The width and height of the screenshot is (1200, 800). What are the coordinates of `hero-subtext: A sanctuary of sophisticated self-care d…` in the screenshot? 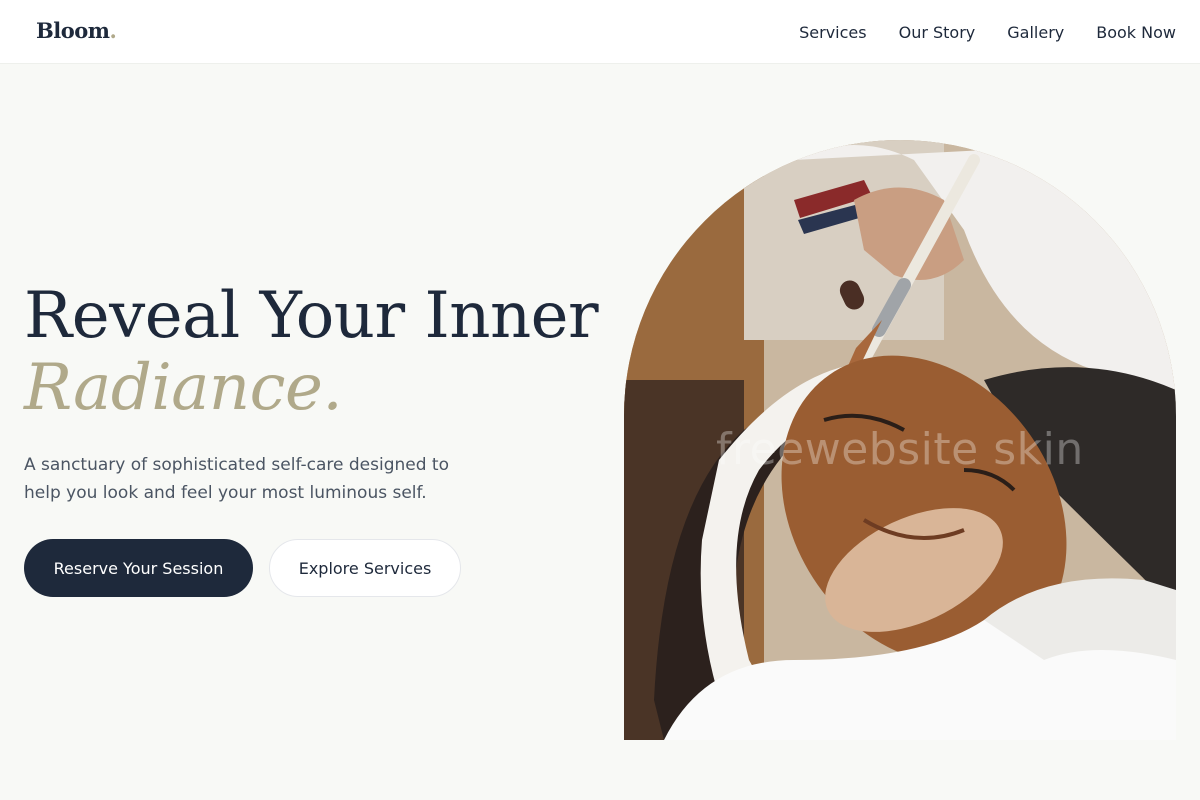 It's located at (236, 479).